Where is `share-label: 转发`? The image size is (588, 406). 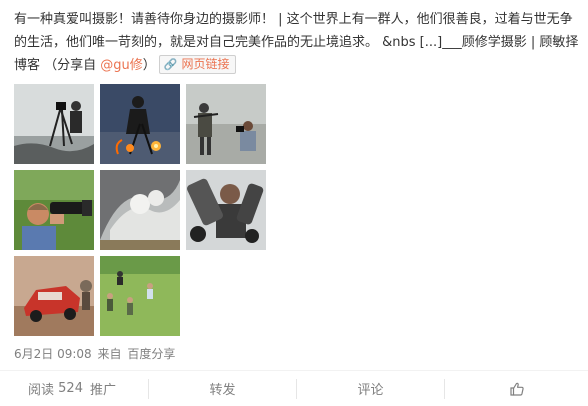
share-label: 转发 is located at coordinates (222, 390).